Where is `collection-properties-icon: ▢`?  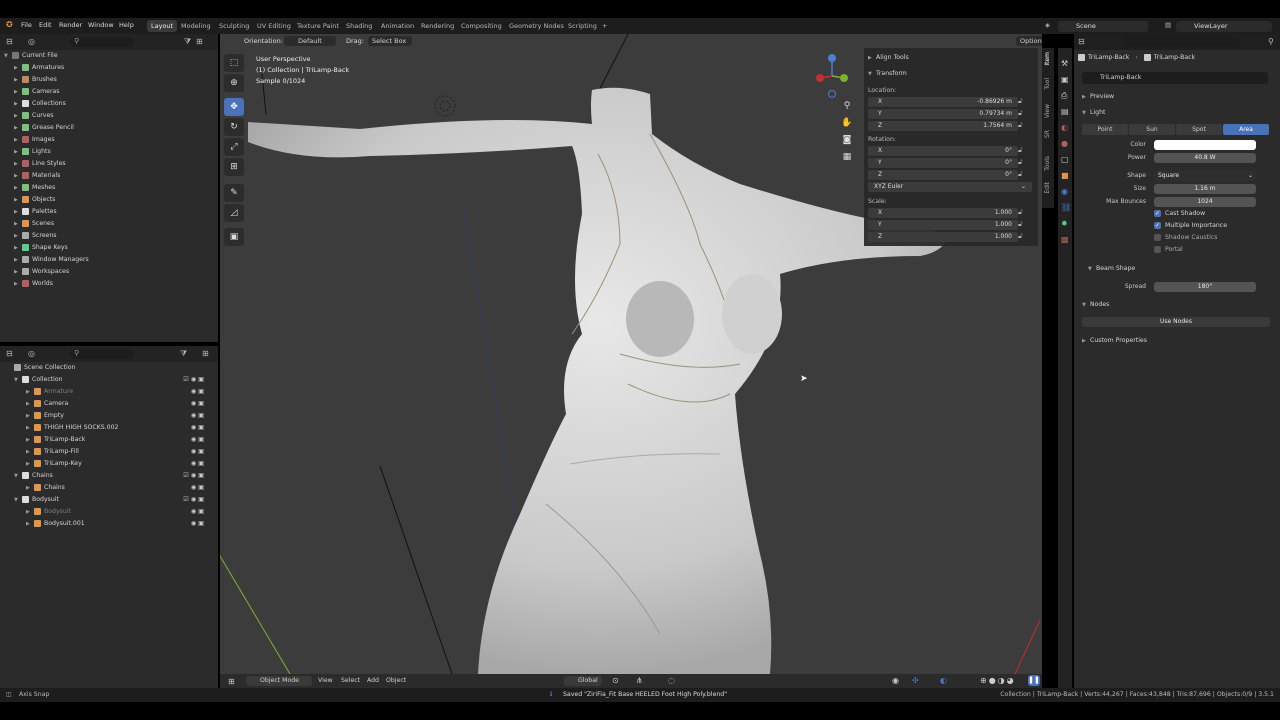
collection-properties-icon: ▢ is located at coordinates (1066, 160).